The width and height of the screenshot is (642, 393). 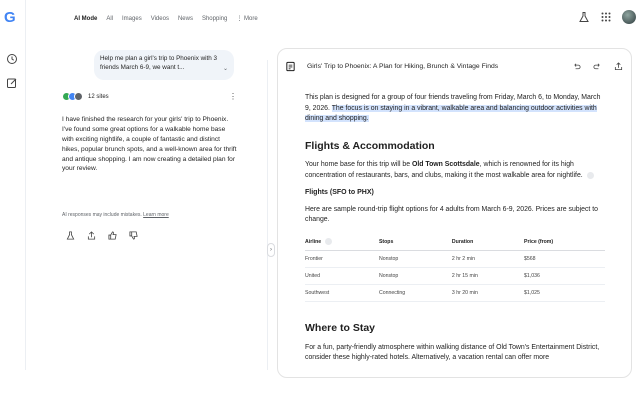 I want to click on left-rail: G, so click(x=13, y=185).